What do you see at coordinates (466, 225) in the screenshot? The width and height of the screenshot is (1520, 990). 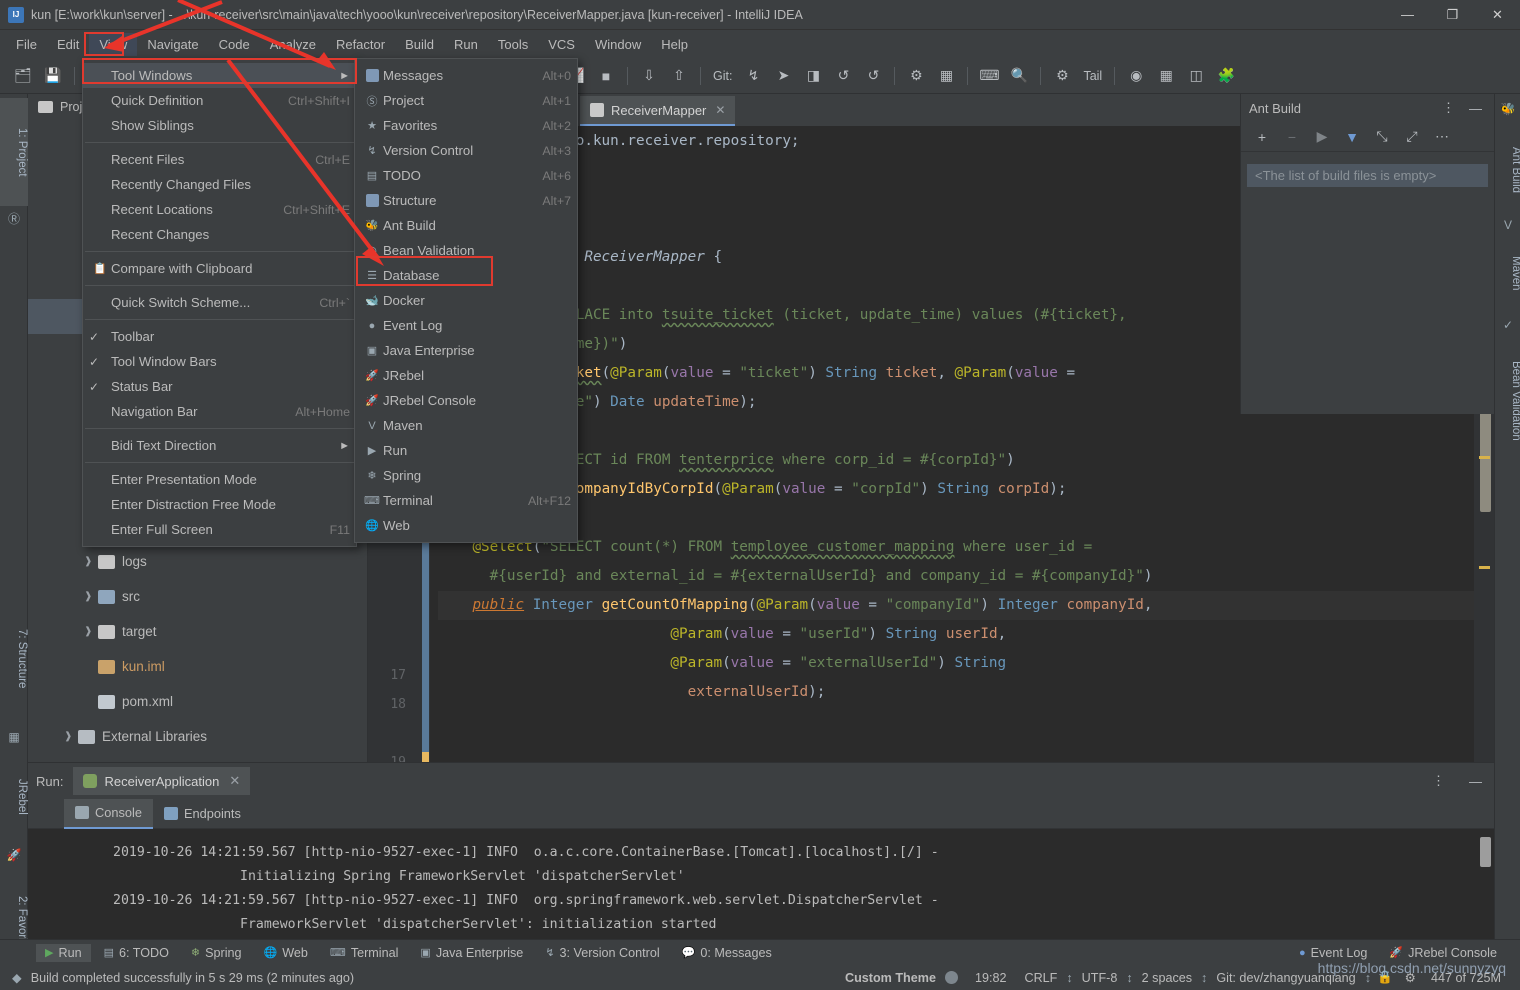 I see `menu-item-ant-build: 🐝 Ant Build` at bounding box center [466, 225].